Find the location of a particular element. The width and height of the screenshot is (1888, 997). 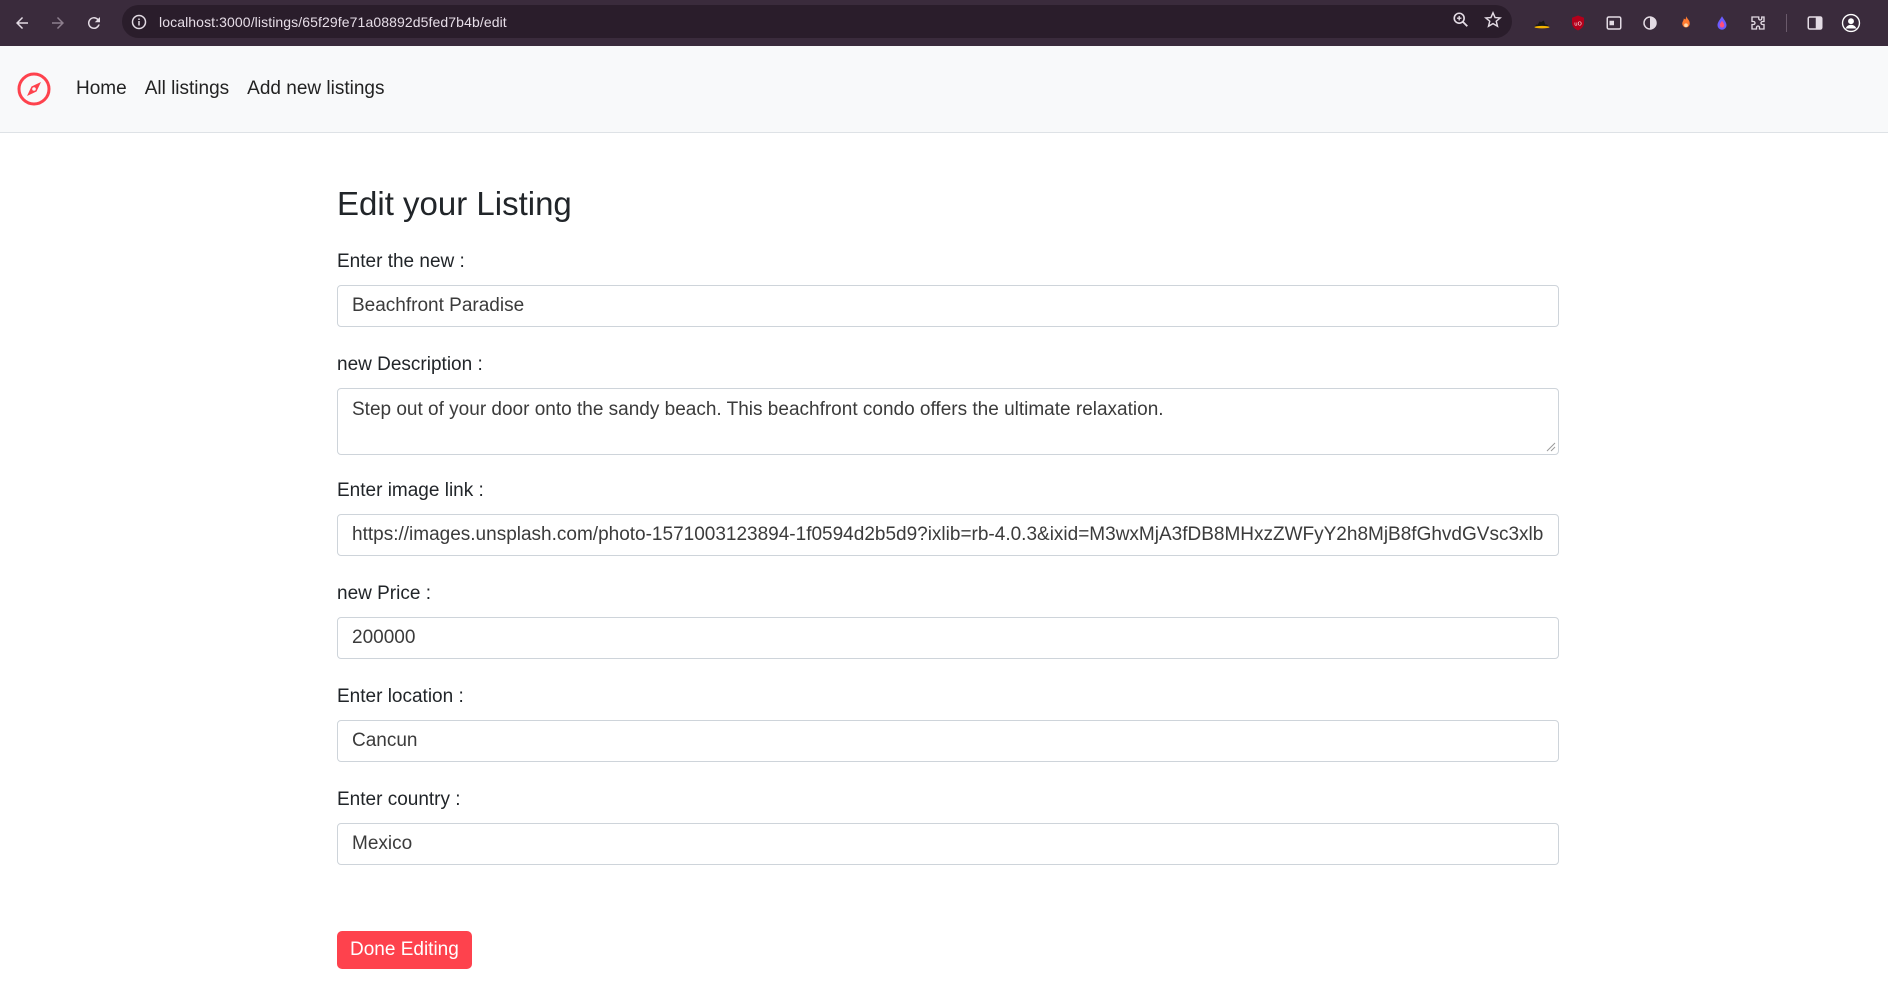

nav-link-all-listings: All listings is located at coordinates (187, 89).